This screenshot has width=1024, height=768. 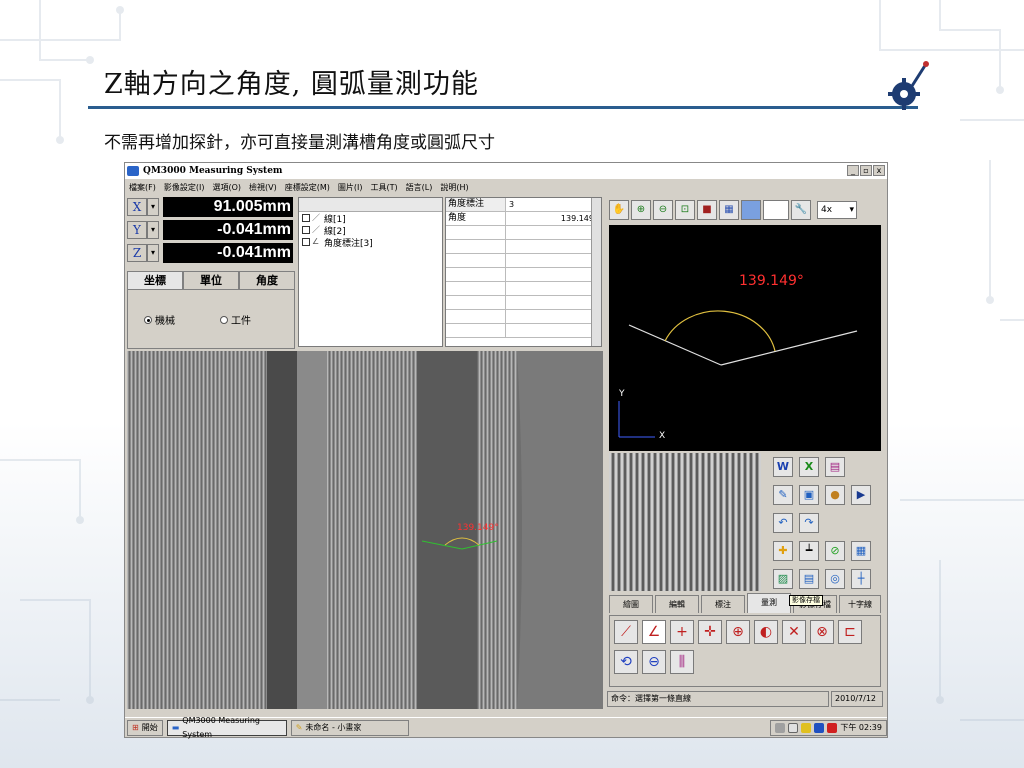 I want to click on camera-thumbnail, so click(x=685, y=522).